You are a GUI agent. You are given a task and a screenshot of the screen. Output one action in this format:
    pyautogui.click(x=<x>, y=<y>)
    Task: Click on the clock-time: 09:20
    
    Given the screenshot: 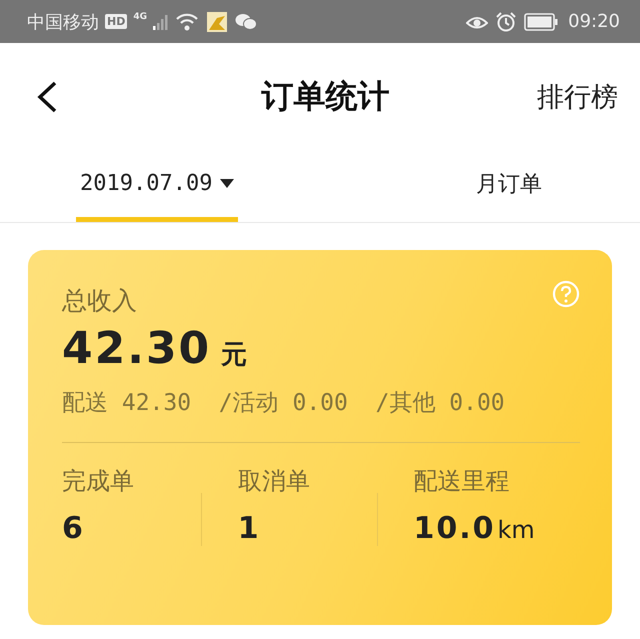 What is the action you would take?
    pyautogui.click(x=594, y=21)
    